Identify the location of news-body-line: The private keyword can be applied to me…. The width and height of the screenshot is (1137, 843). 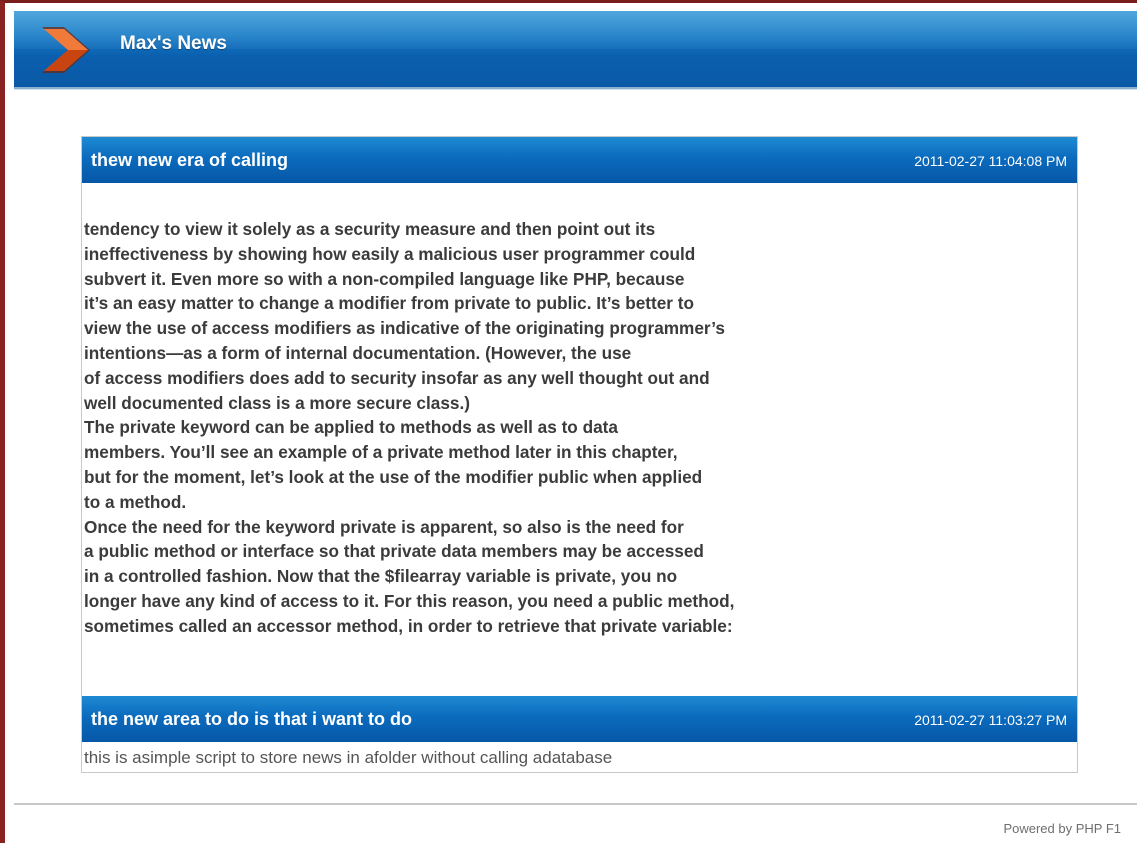
(351, 427).